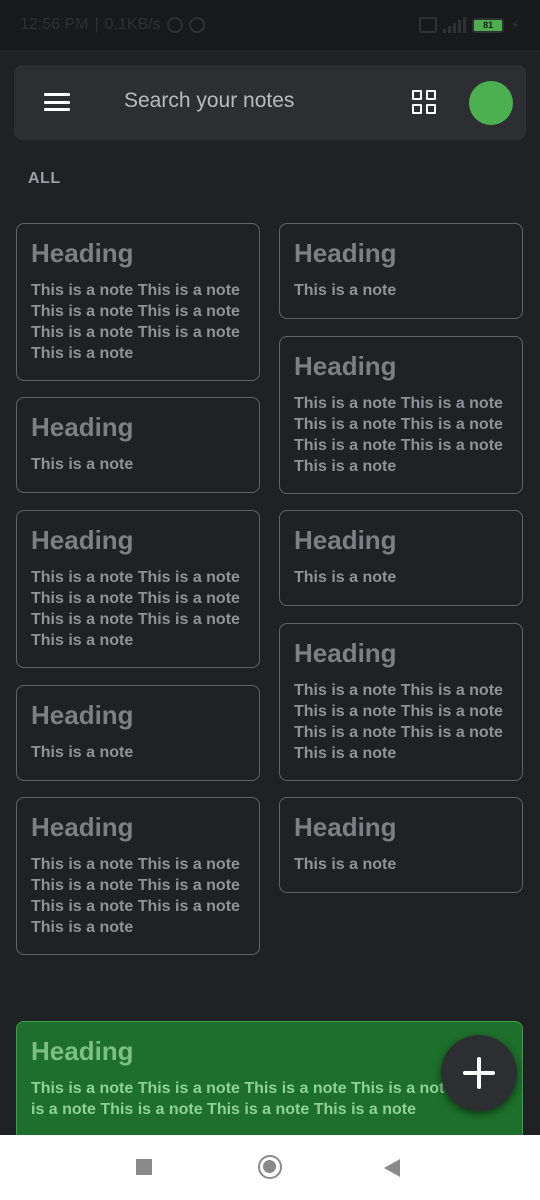 The height and width of the screenshot is (1200, 540). Describe the element at coordinates (469, 25) in the screenshot. I see `status-right: 81 ⚡` at that location.